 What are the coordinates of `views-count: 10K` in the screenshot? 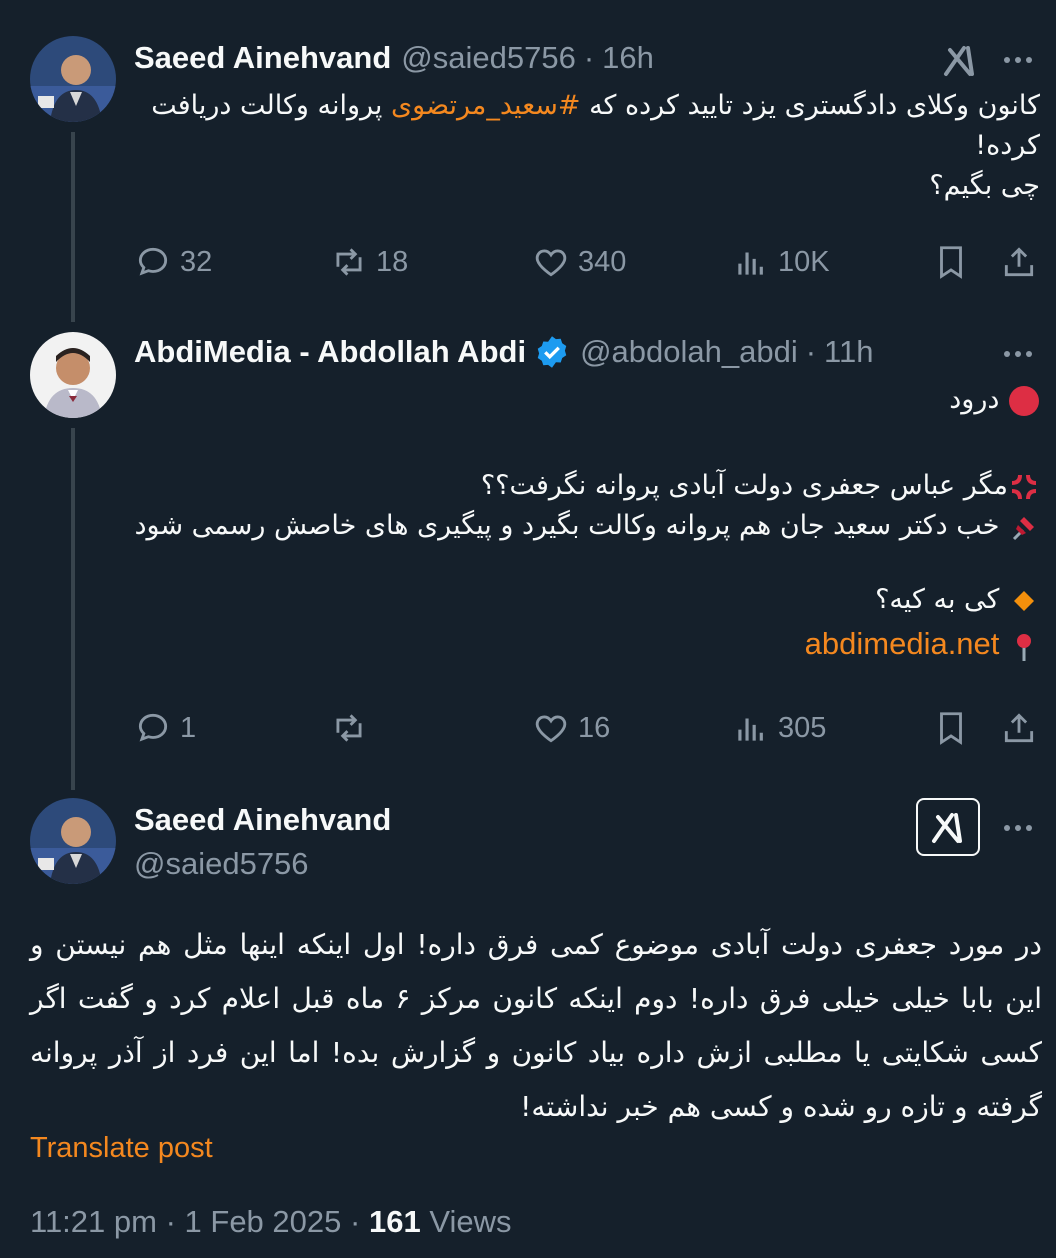 It's located at (804, 261).